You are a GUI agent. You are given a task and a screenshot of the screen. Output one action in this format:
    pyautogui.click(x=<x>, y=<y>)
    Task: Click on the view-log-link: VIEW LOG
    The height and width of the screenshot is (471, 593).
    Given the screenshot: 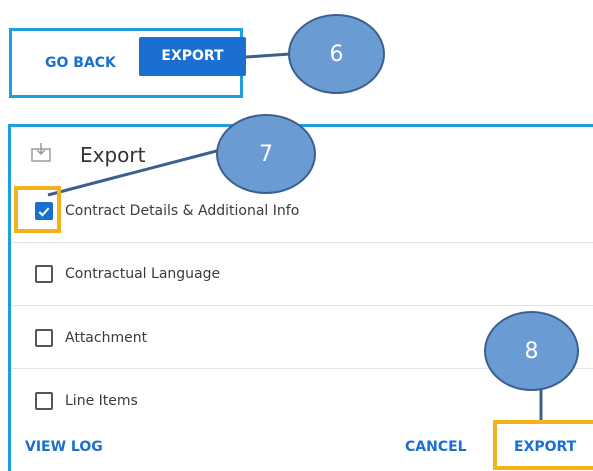 What is the action you would take?
    pyautogui.click(x=64, y=447)
    